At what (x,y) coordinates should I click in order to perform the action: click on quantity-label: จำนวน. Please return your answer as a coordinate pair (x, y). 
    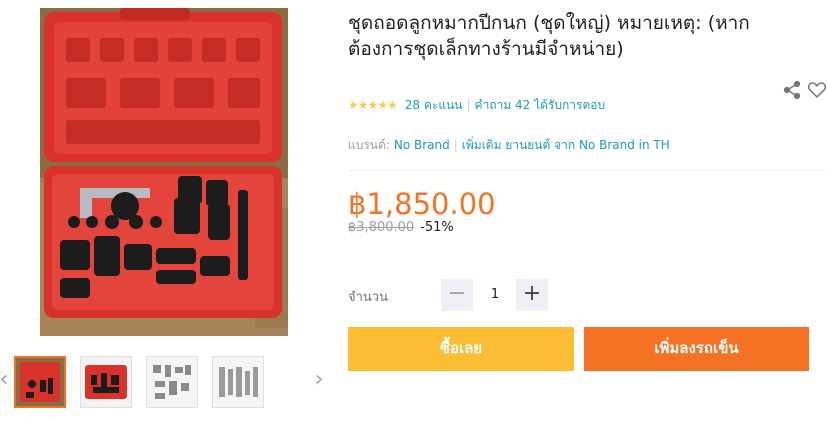
    Looking at the image, I should click on (368, 297).